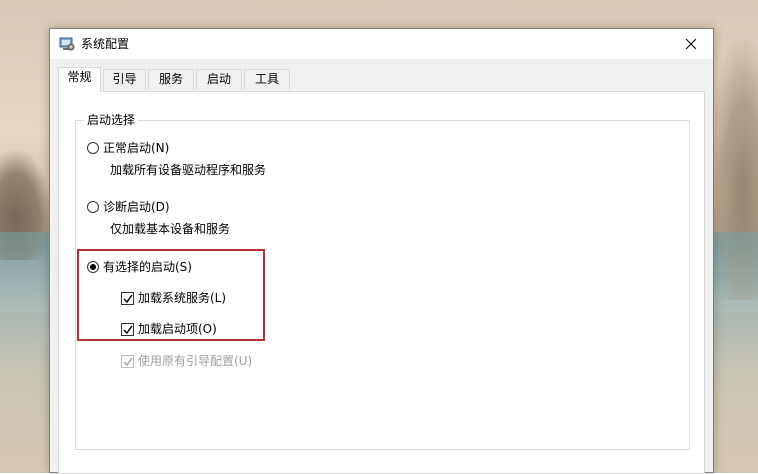 The height and width of the screenshot is (474, 758). What do you see at coordinates (219, 79) in the screenshot?
I see `tab-startup: 启动` at bounding box center [219, 79].